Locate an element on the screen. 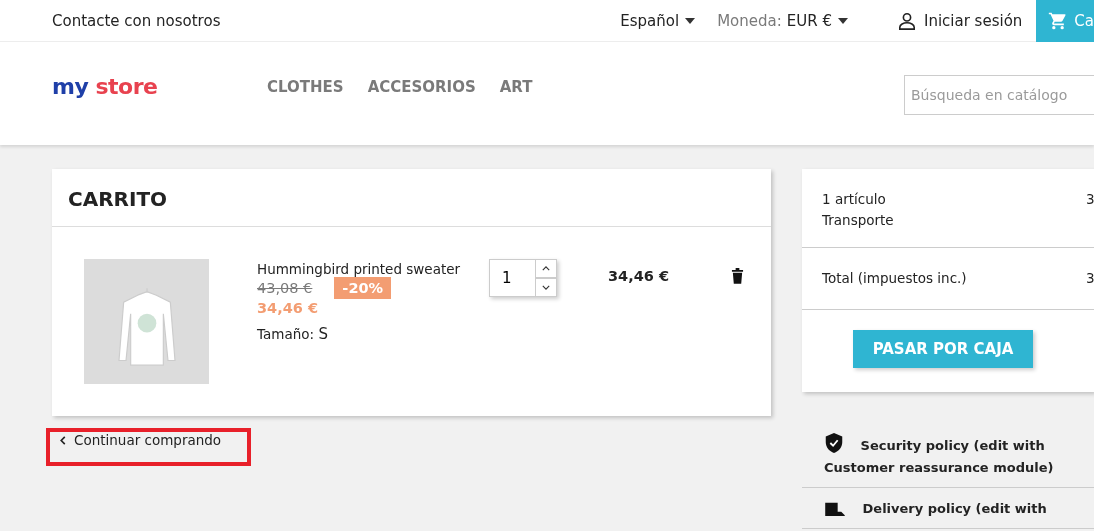 The image size is (1094, 531). total-value: 3 is located at coordinates (1090, 278).